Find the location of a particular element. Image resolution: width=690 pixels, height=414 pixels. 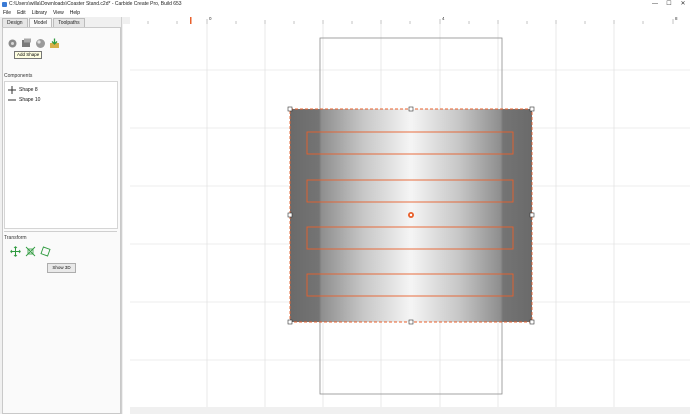

rotate-center-icon is located at coordinates (411, 215).